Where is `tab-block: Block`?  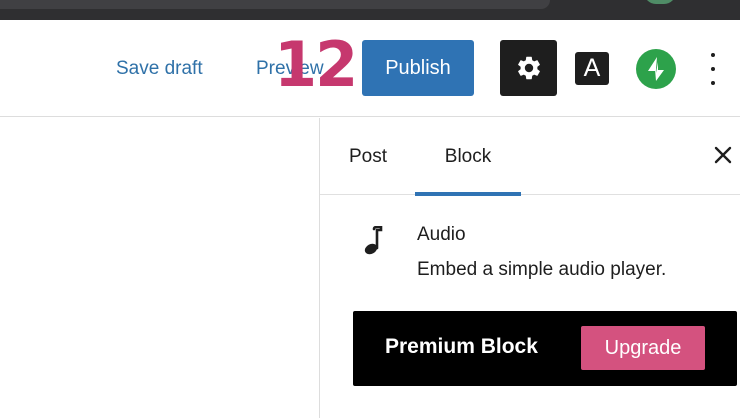
tab-block: Block is located at coordinates (468, 157).